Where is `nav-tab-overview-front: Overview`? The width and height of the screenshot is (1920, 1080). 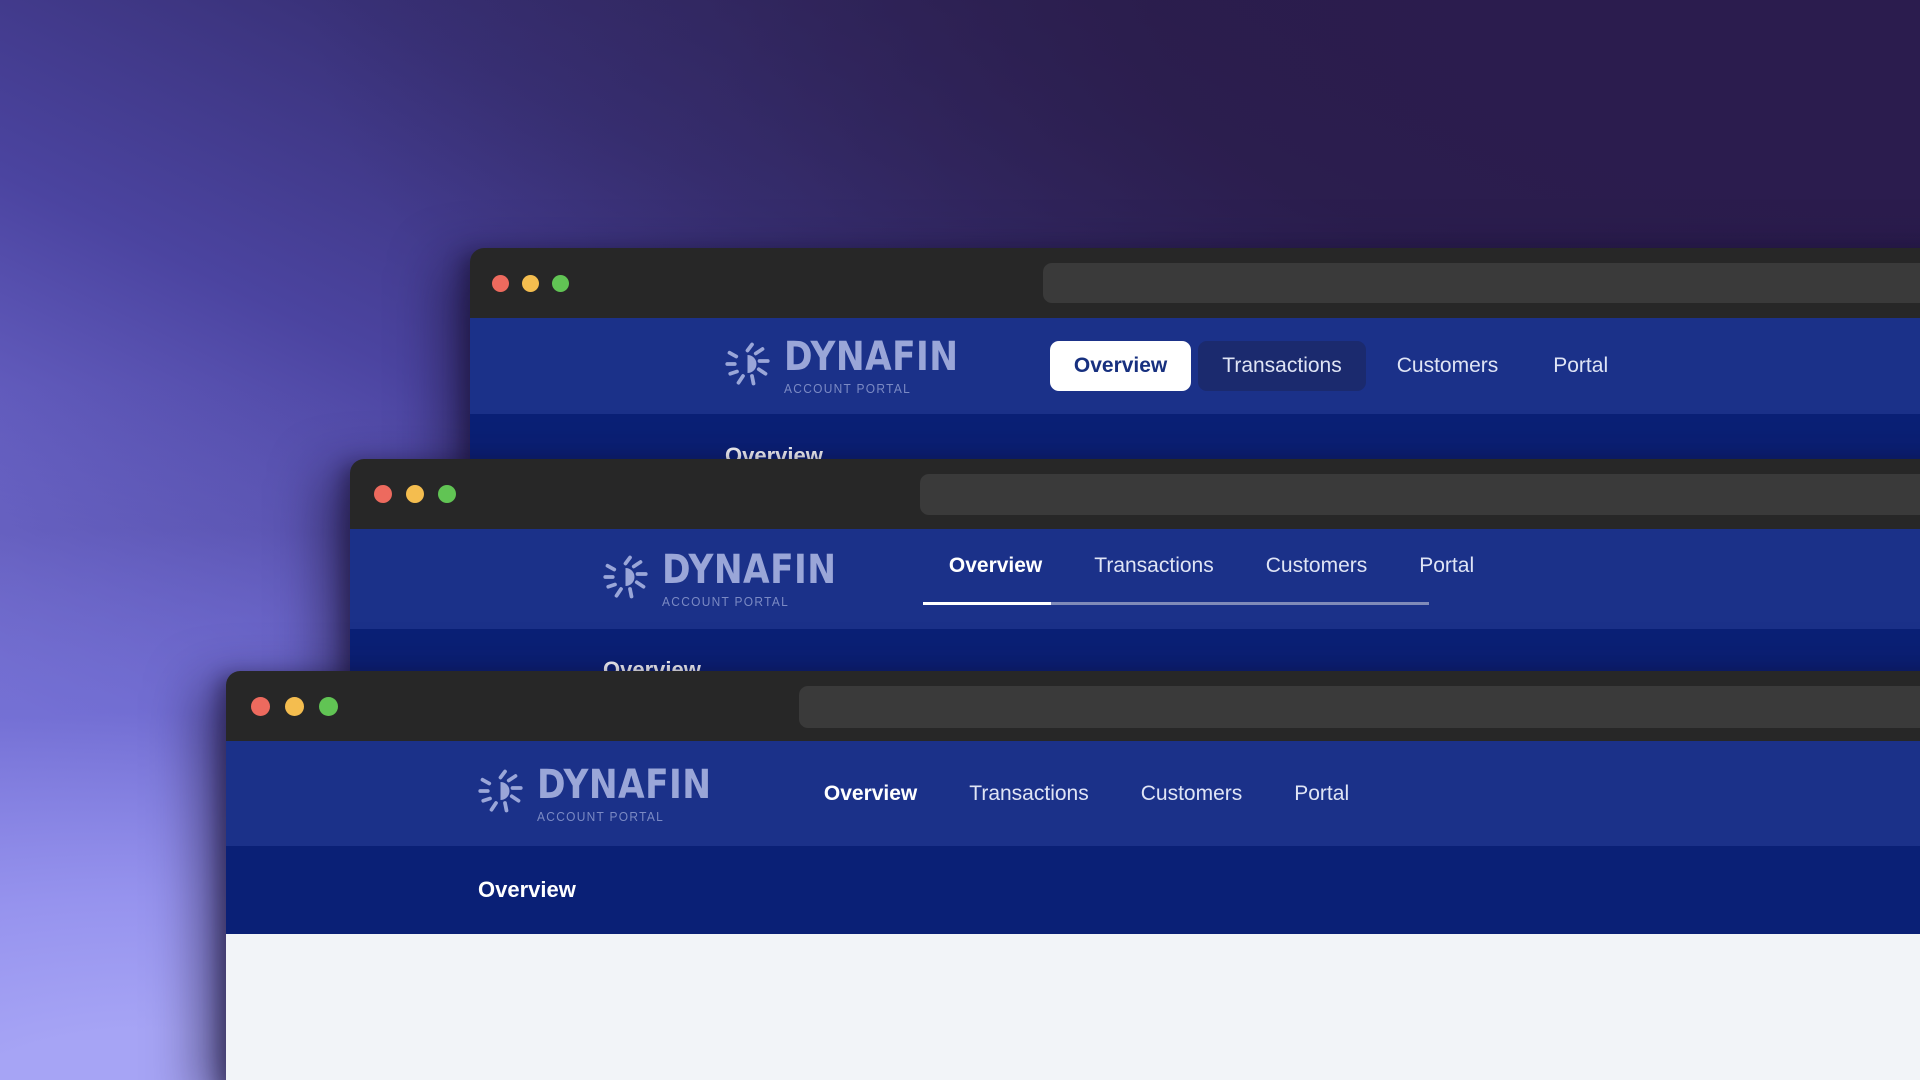 nav-tab-overview-front: Overview is located at coordinates (870, 794).